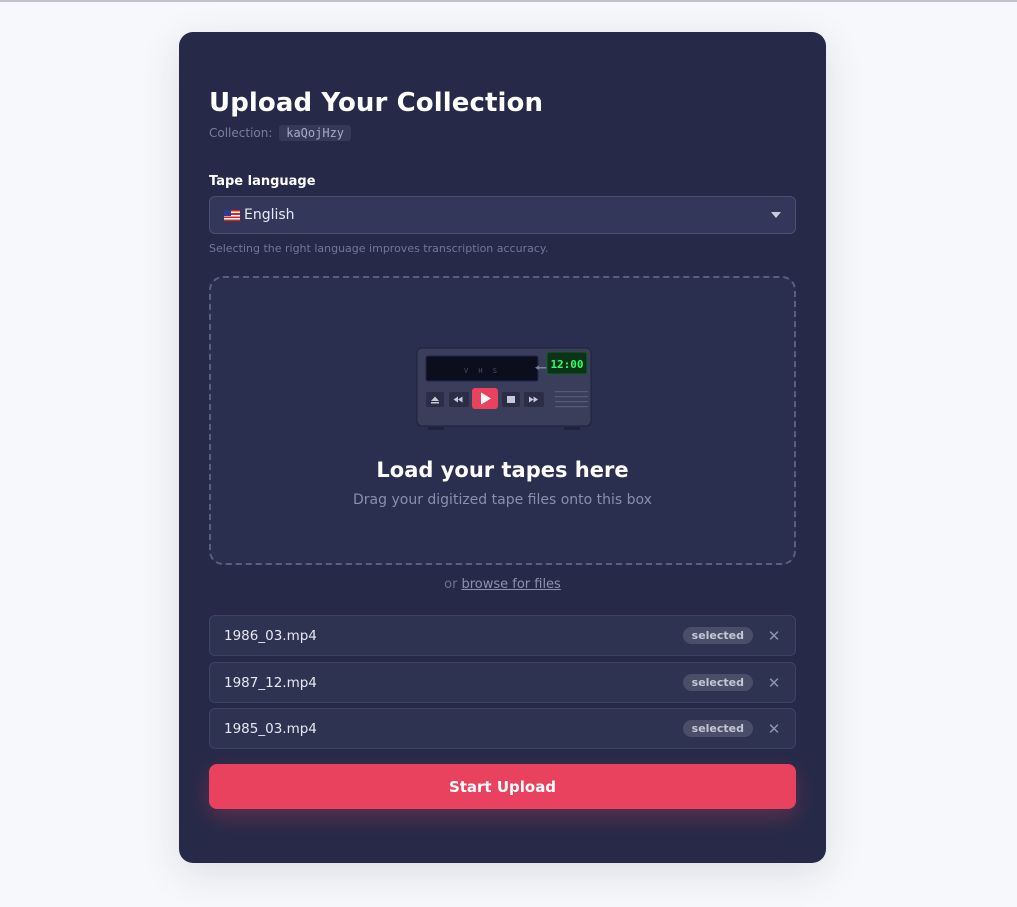  Describe the element at coordinates (508, 1) in the screenshot. I see `window-top-edge` at that location.